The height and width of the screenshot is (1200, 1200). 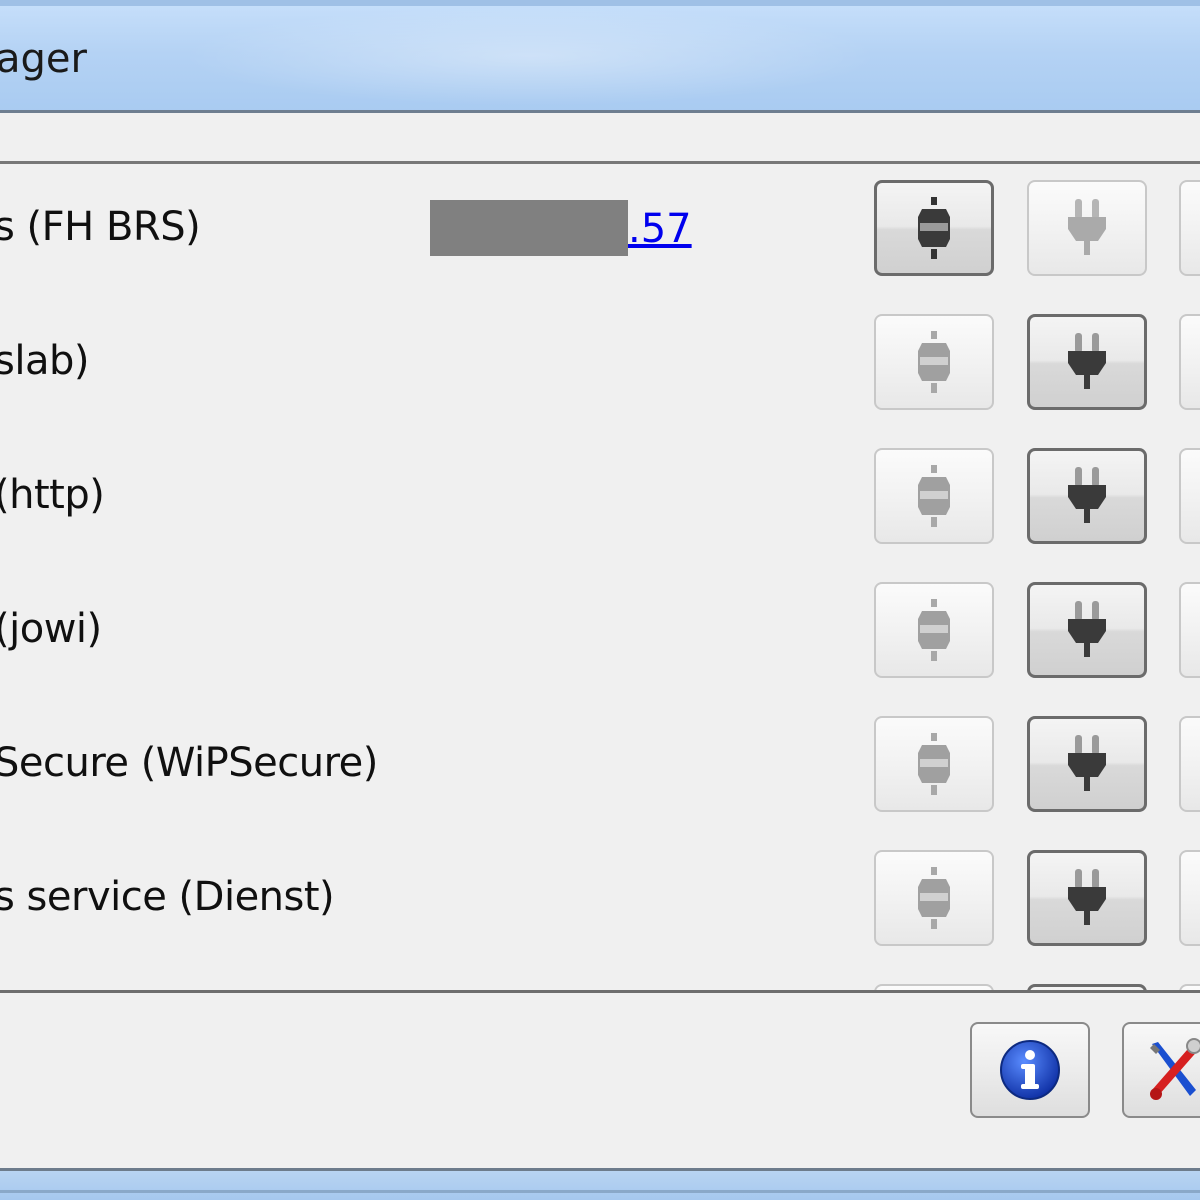 I want to click on list-bottom-border, so click(x=600, y=991).